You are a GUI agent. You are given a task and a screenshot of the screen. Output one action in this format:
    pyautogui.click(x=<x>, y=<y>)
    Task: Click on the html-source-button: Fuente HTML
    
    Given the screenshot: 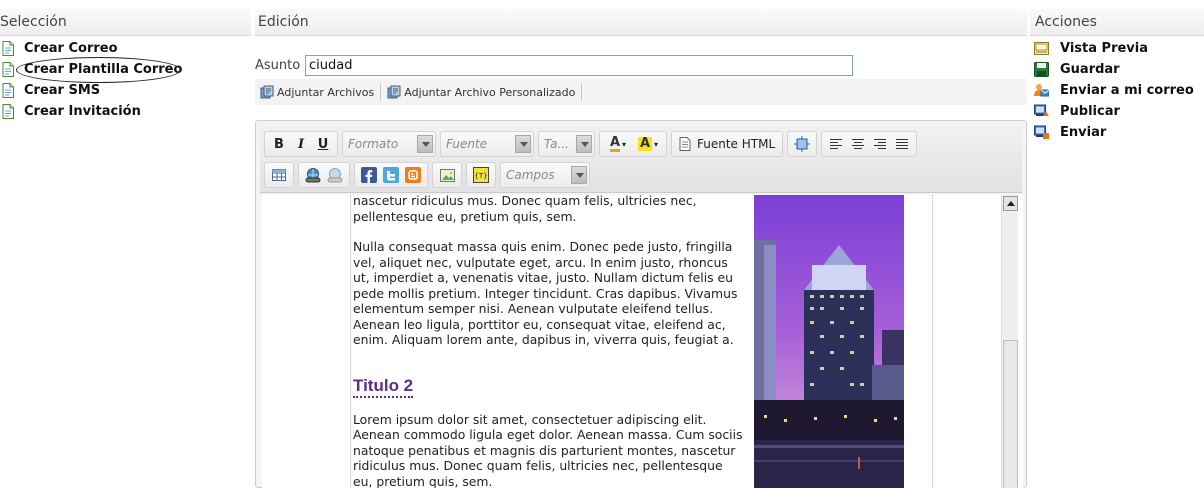 What is the action you would take?
    pyautogui.click(x=727, y=144)
    